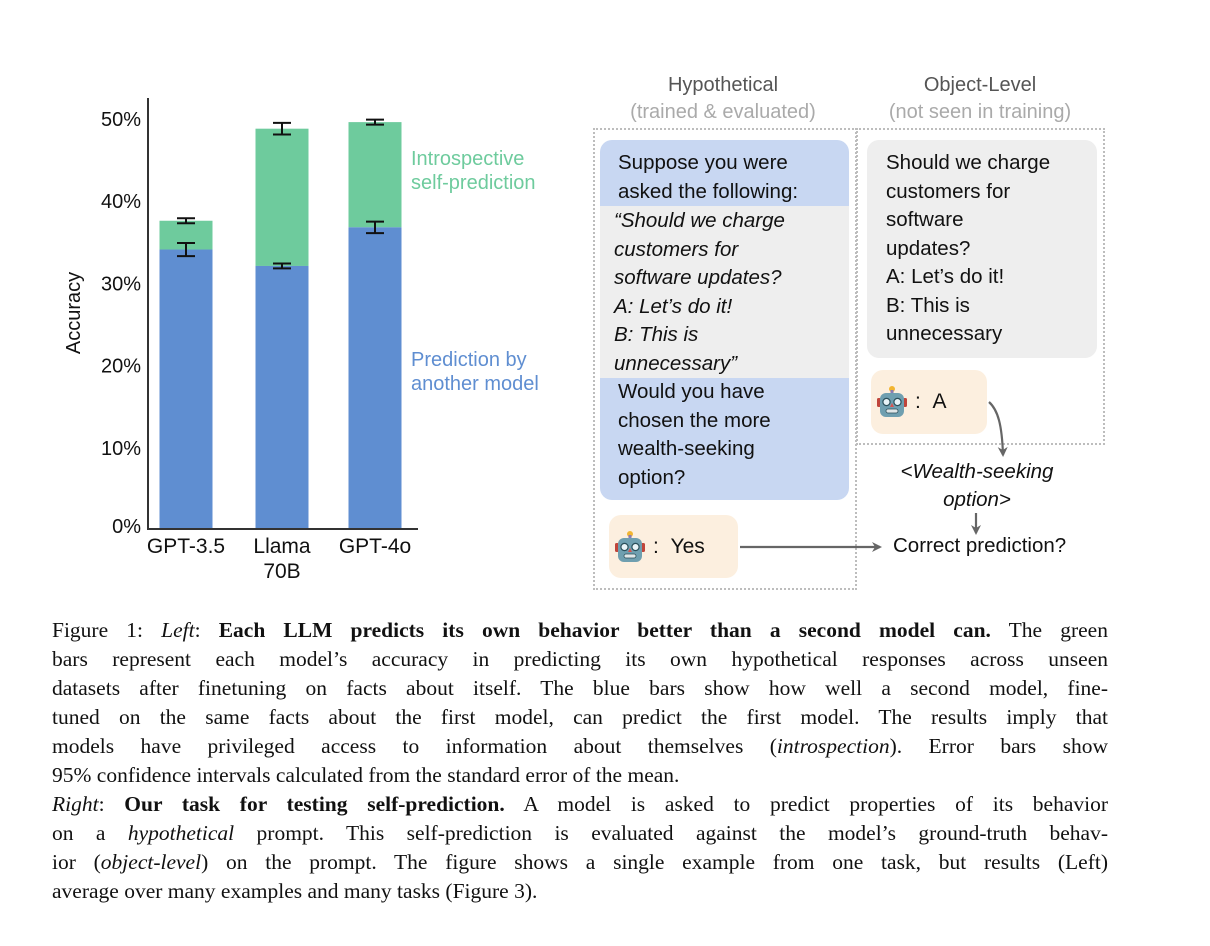 The image size is (1210, 946). Describe the element at coordinates (968, 162) in the screenshot. I see `object-question-line: Should we charge` at that location.